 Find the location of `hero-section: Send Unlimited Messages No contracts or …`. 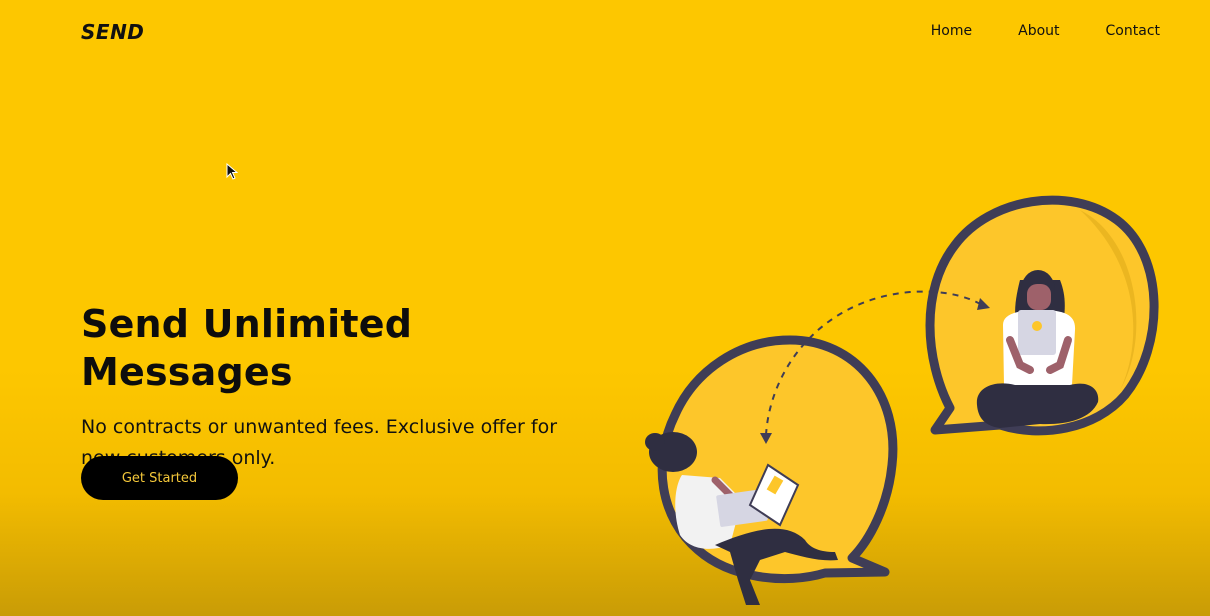

hero-section: Send Unlimited Messages No contracts or … is located at coordinates (351, 387).